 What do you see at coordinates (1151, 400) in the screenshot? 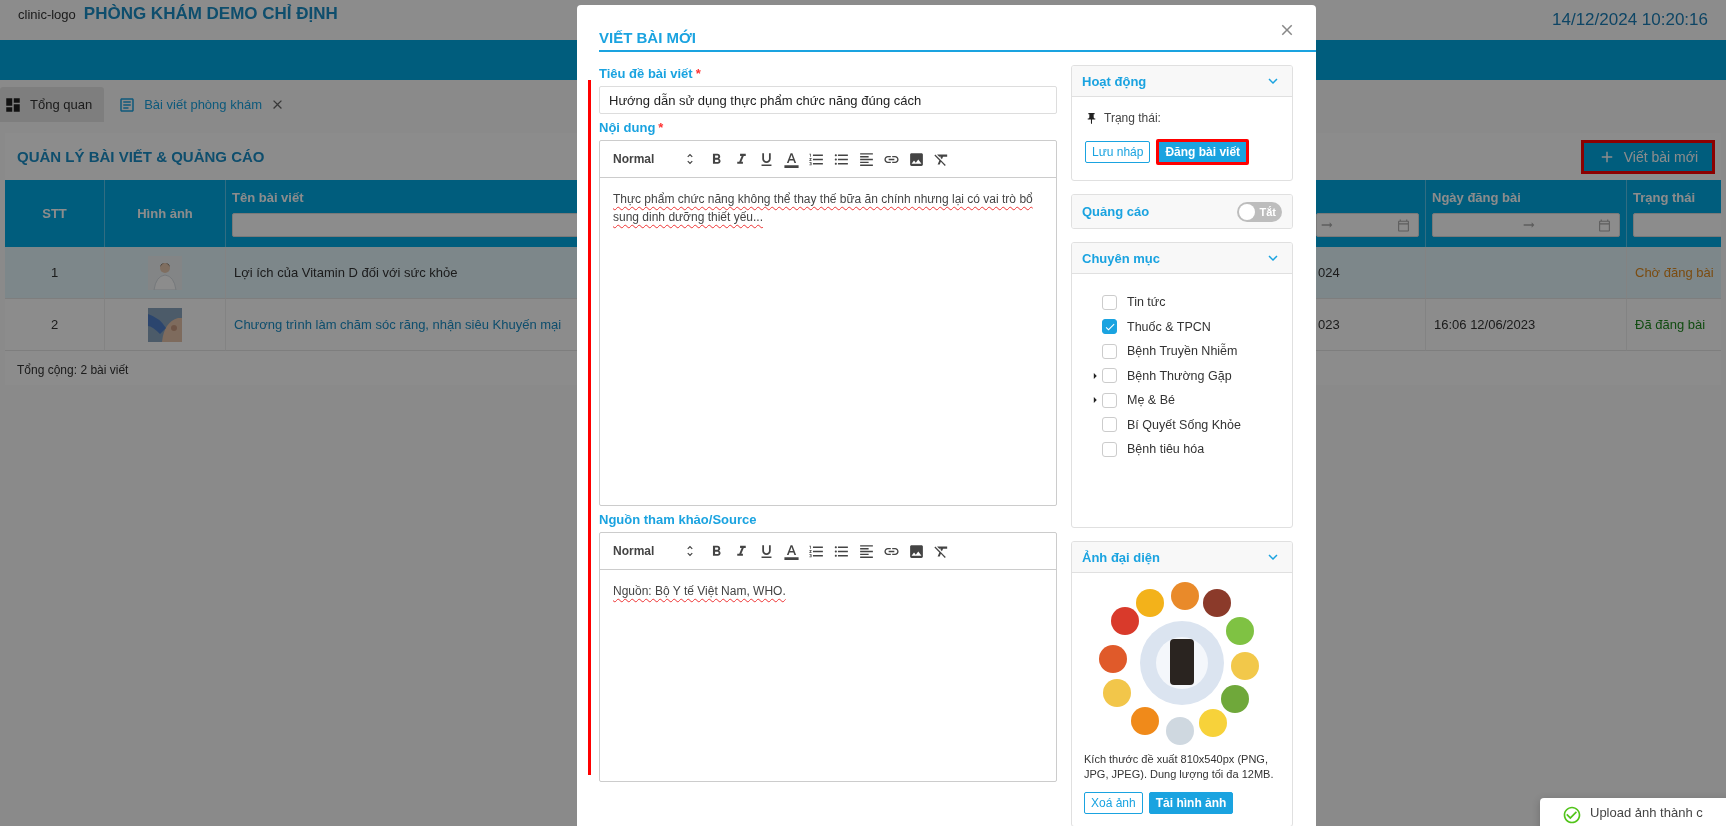
I see `category-label: Mẹ & Bé` at bounding box center [1151, 400].